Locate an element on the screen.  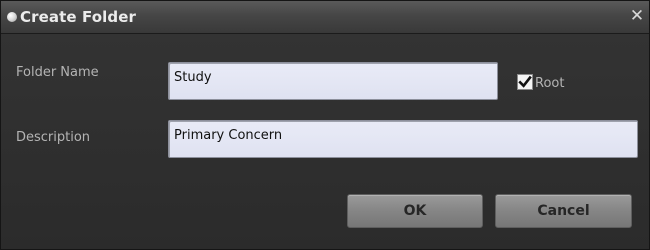
dialog-title: Create Folder is located at coordinates (78, 17).